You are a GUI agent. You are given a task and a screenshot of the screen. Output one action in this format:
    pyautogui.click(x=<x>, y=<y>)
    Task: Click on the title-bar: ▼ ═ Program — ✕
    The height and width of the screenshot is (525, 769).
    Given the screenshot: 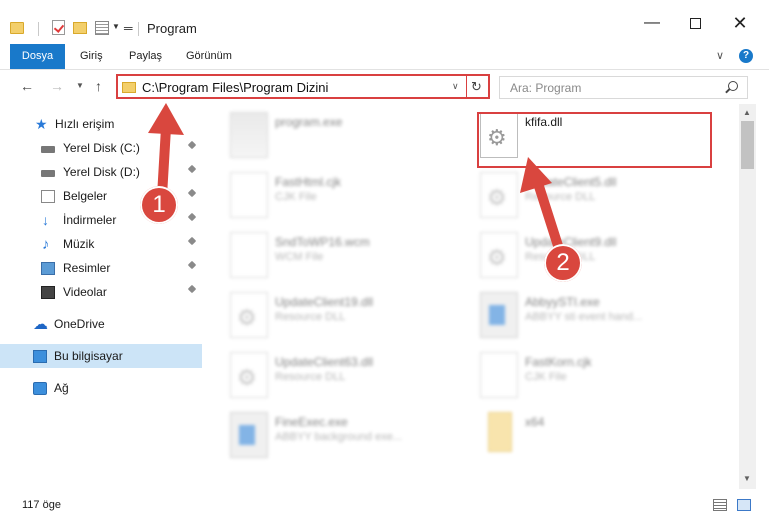 What is the action you would take?
    pyautogui.click(x=384, y=22)
    